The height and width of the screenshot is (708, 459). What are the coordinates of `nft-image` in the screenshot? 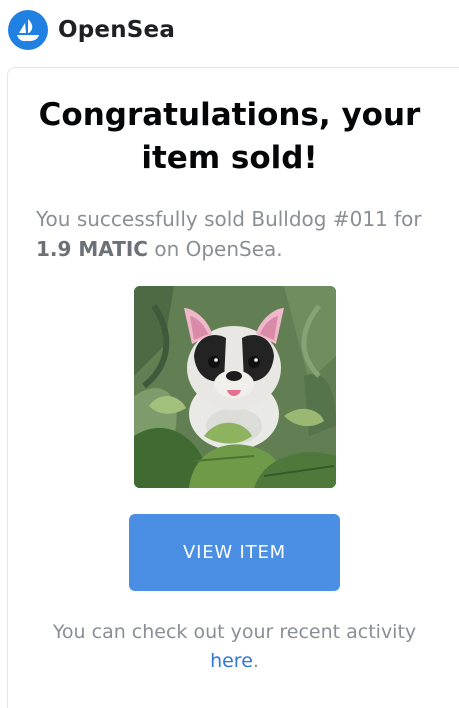 It's located at (235, 387).